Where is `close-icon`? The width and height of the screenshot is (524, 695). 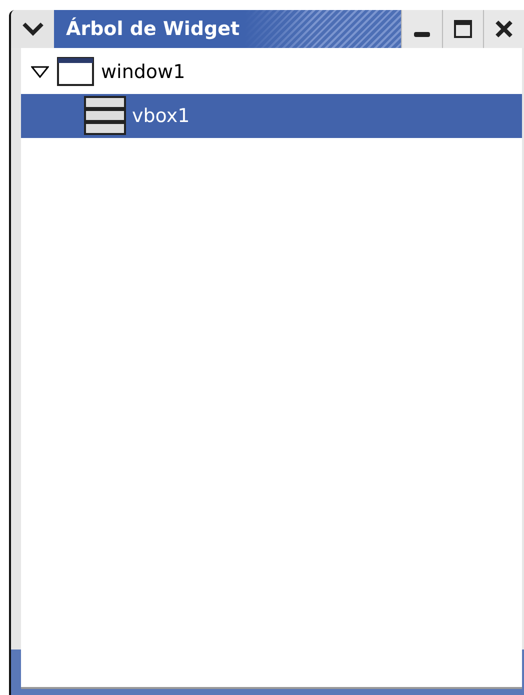 close-icon is located at coordinates (504, 29).